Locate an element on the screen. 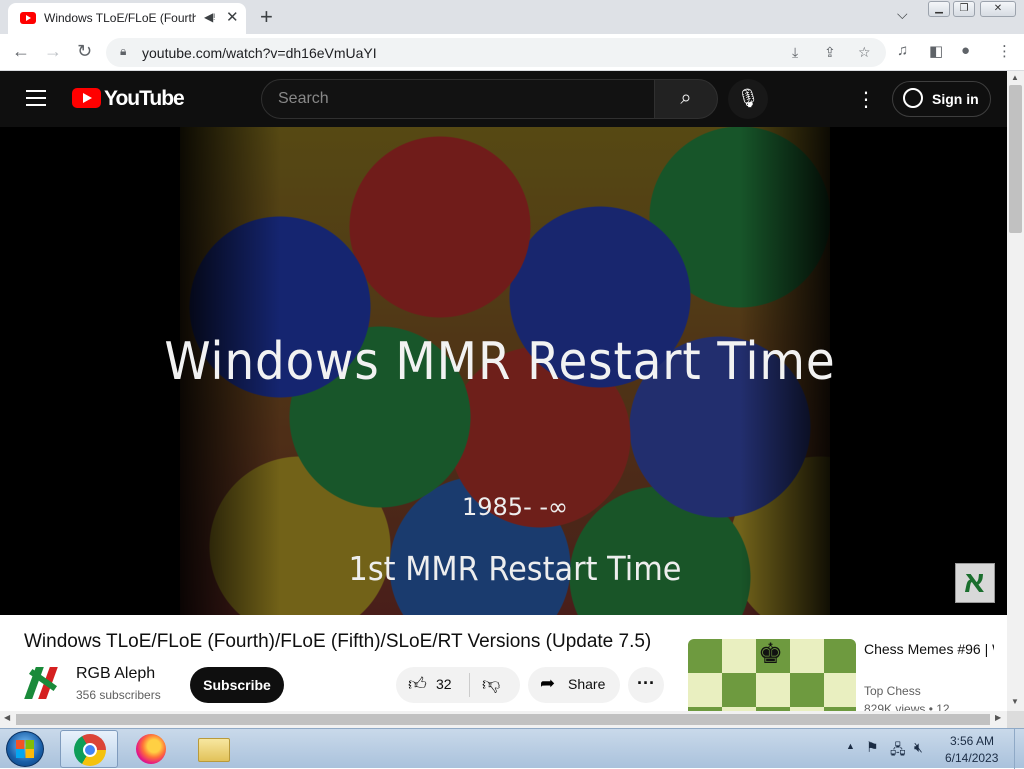  new-tab-button: + is located at coordinates (266, 17).